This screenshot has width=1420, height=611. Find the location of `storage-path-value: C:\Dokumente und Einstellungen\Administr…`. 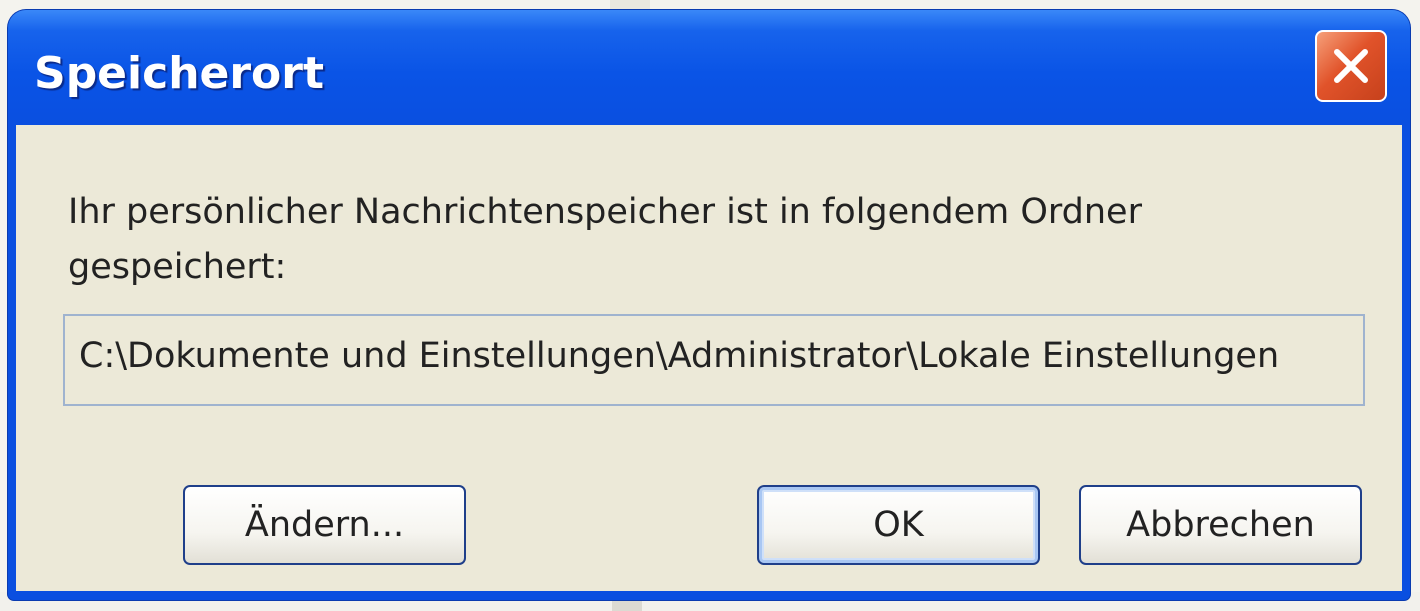

storage-path-value: C:\Dokumente und Einstellungen\Administr… is located at coordinates (679, 356).